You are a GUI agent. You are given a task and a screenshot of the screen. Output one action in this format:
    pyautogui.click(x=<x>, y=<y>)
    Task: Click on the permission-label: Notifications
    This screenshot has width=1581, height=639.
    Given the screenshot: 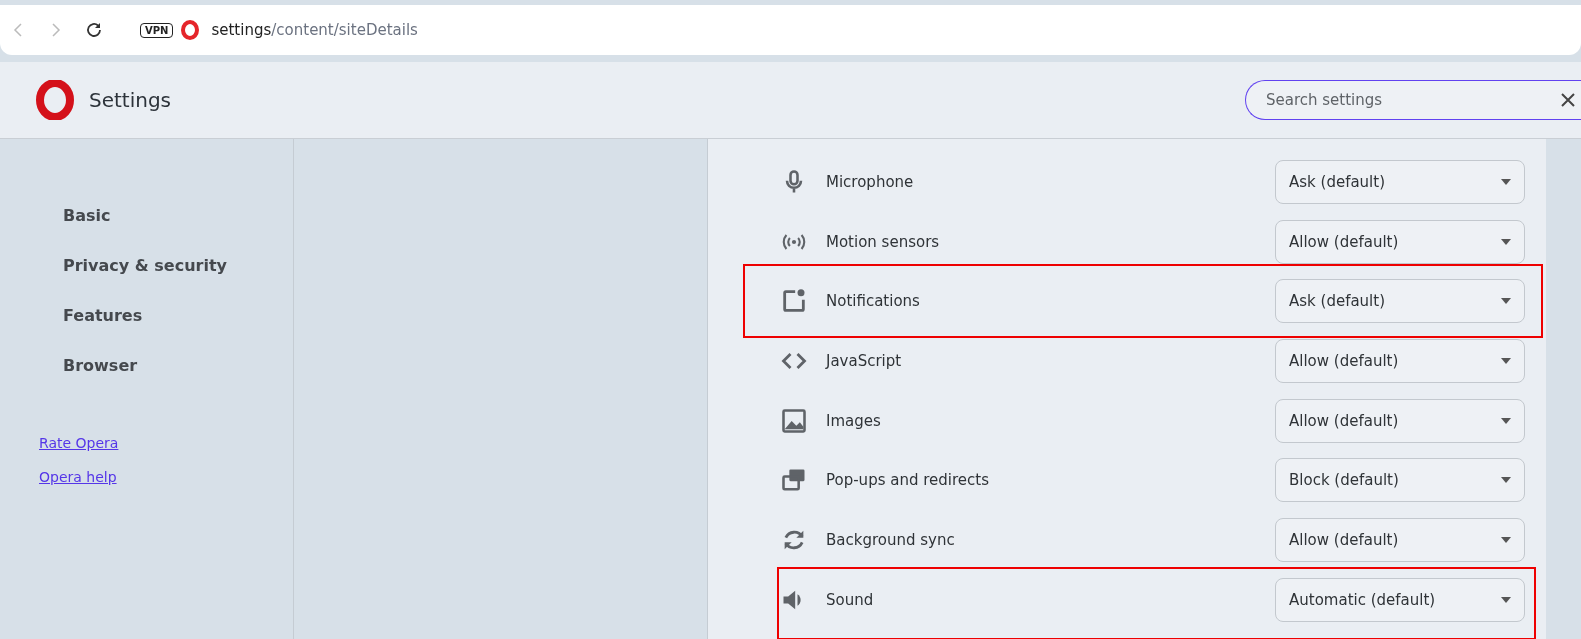 What is the action you would take?
    pyautogui.click(x=873, y=301)
    